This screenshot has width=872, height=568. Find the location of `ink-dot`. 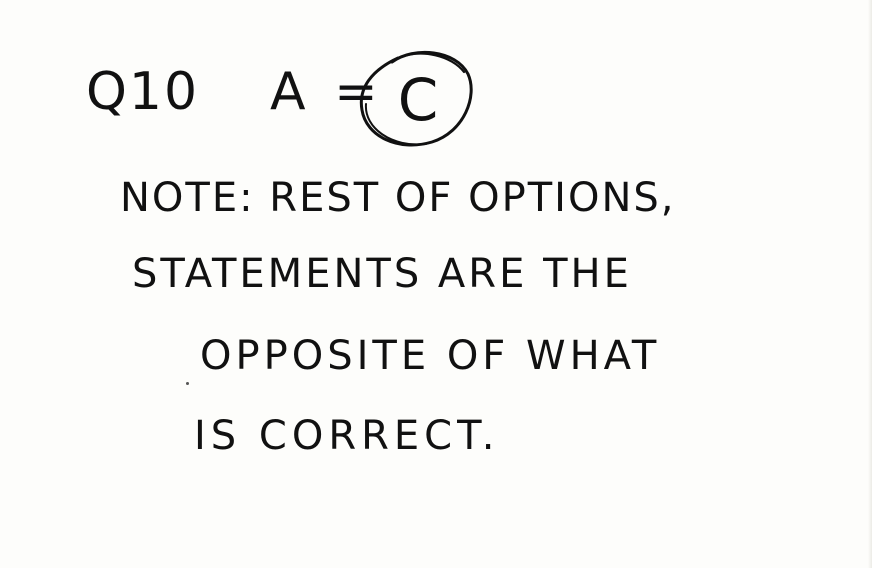

ink-dot is located at coordinates (187, 383).